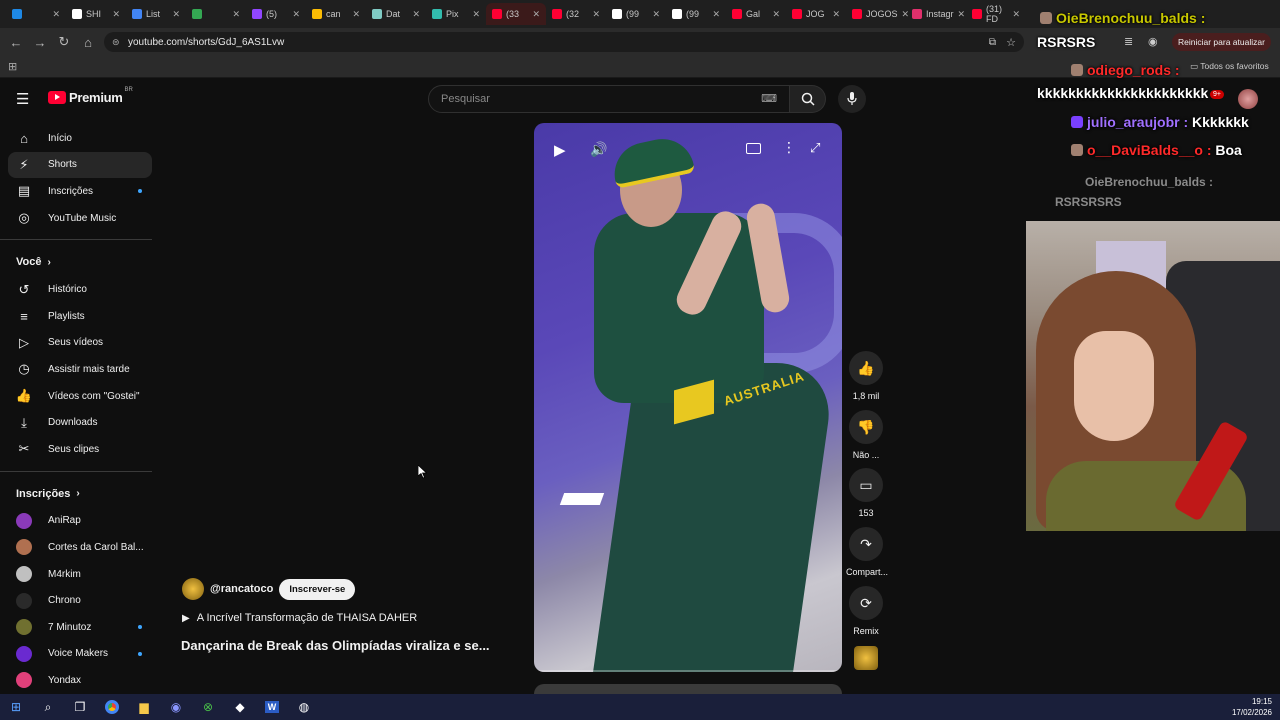  What do you see at coordinates (866, 658) in the screenshot?
I see `sound-avatar` at bounding box center [866, 658].